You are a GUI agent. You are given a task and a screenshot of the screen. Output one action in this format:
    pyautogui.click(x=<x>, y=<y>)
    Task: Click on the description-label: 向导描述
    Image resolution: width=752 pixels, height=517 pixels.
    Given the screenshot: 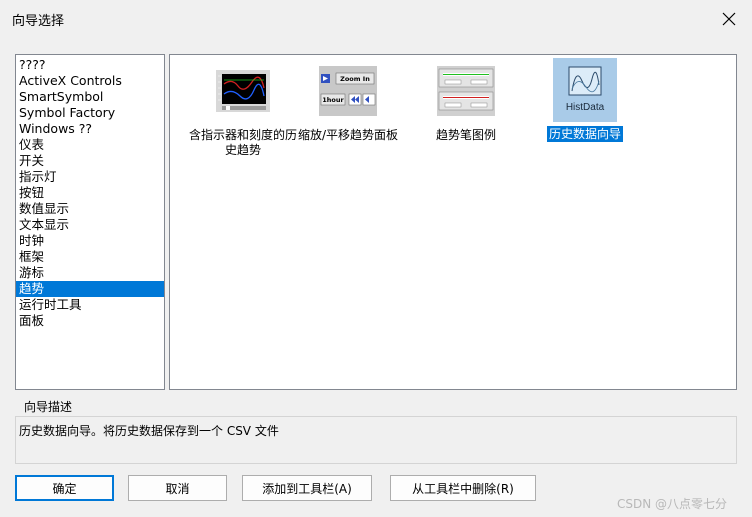 What is the action you would take?
    pyautogui.click(x=48, y=407)
    